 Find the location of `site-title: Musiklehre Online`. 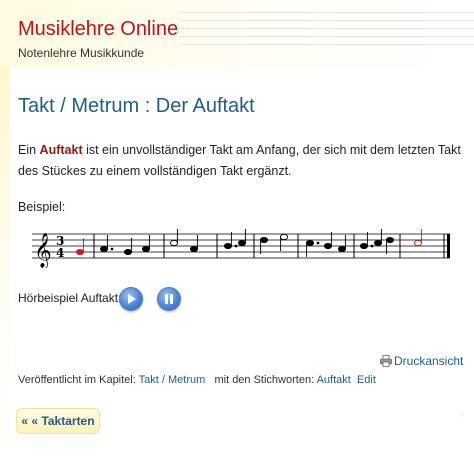

site-title: Musiklehre Online is located at coordinates (98, 29).